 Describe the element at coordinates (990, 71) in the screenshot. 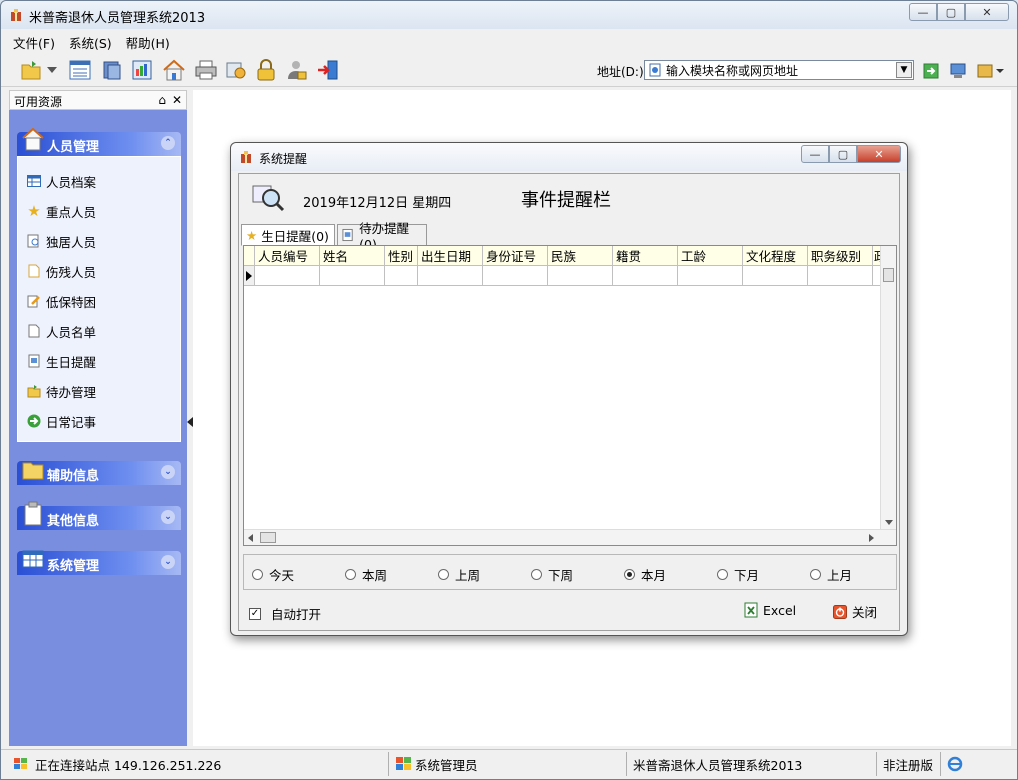

I see `options-menu-icon` at that location.